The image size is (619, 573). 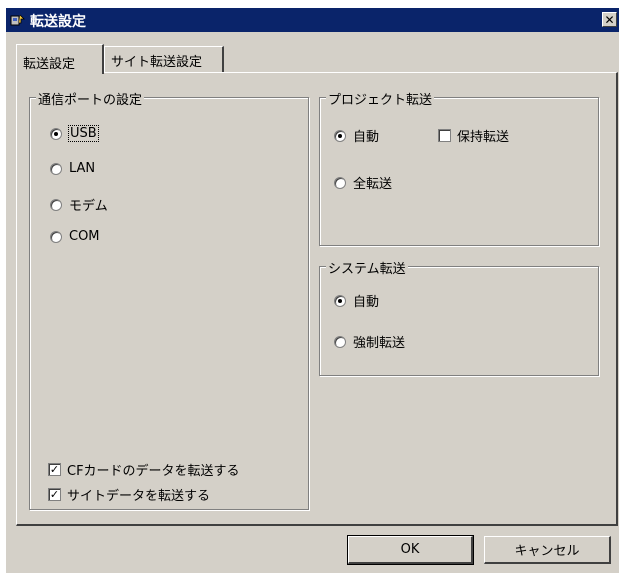 I want to click on radio-project-all: 全転送, so click(x=363, y=182).